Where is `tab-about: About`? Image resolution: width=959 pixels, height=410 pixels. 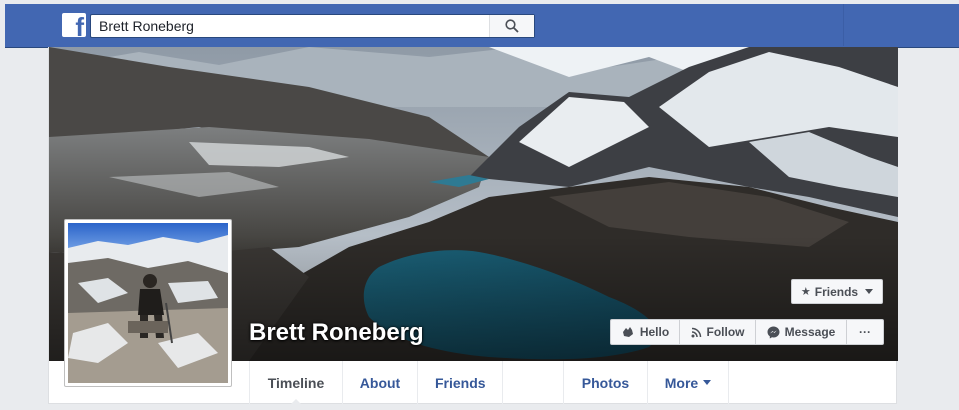
tab-about: About is located at coordinates (379, 382).